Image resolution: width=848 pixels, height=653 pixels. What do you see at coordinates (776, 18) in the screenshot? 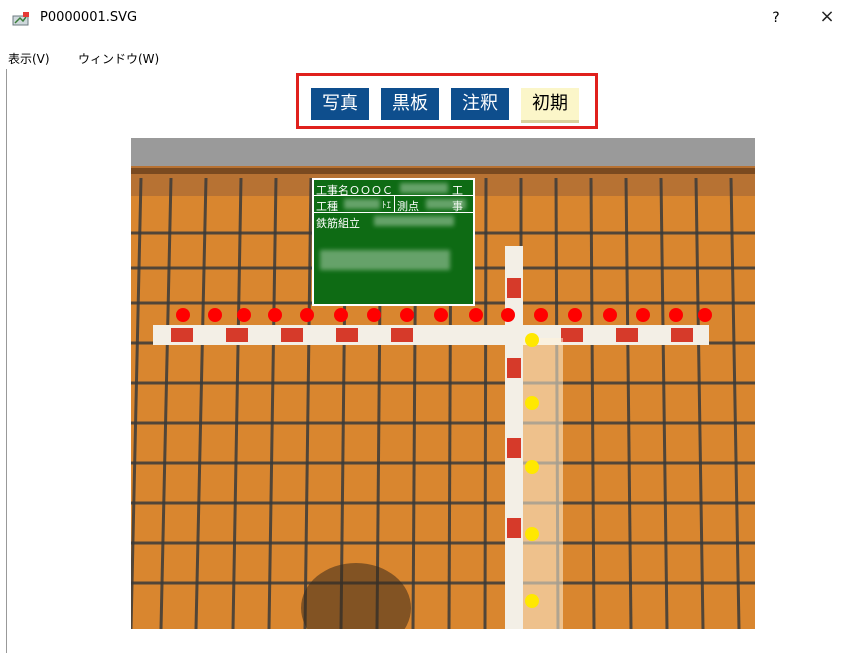
I see `help-button: ?` at bounding box center [776, 18].